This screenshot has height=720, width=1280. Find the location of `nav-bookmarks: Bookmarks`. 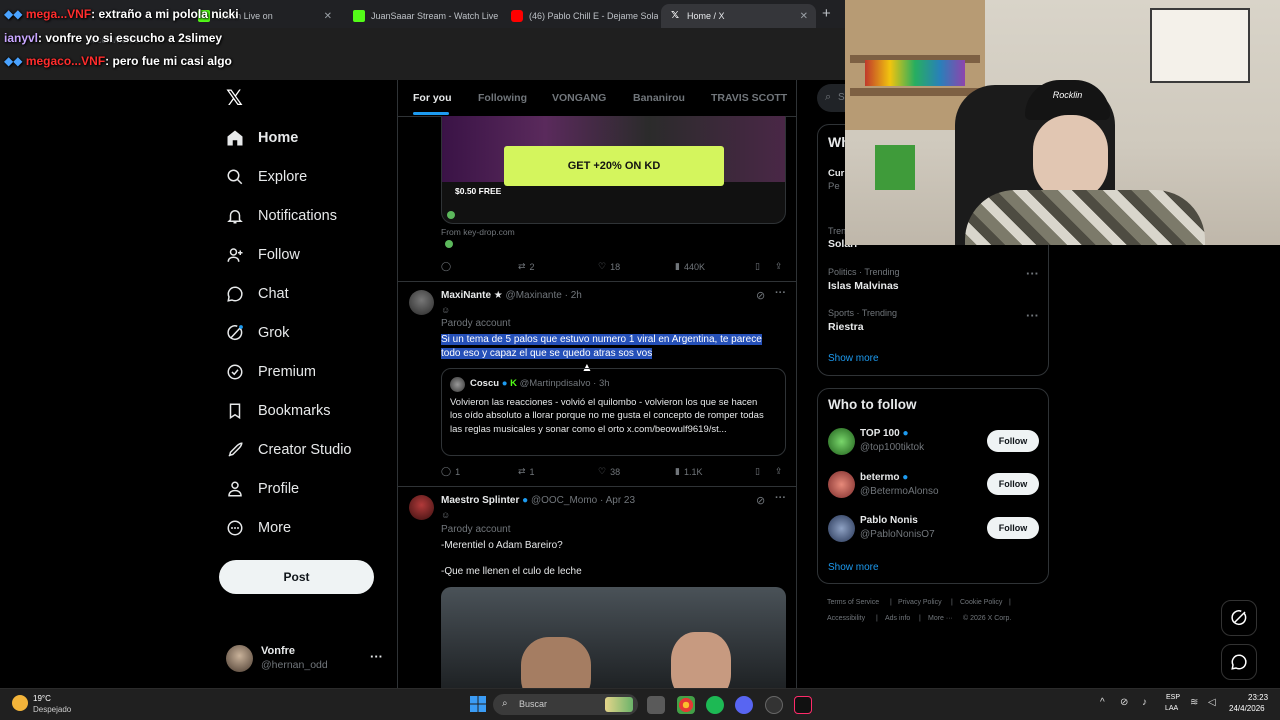

nav-bookmarks: Bookmarks is located at coordinates (278, 411).